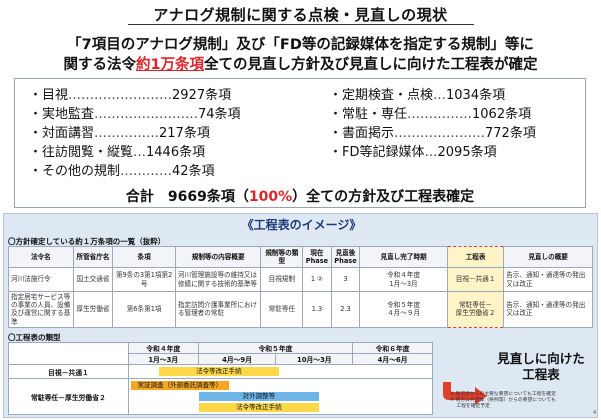 This screenshot has height=420, width=601. I want to click on col-header: 見直しの概要, so click(548, 257).